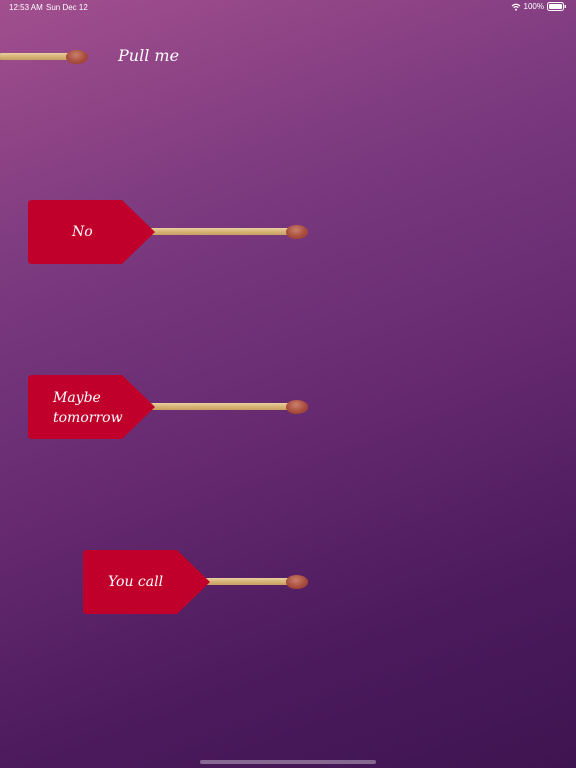 This screenshot has height=768, width=576. What do you see at coordinates (297, 582) in the screenshot?
I see `match-you-call-head` at bounding box center [297, 582].